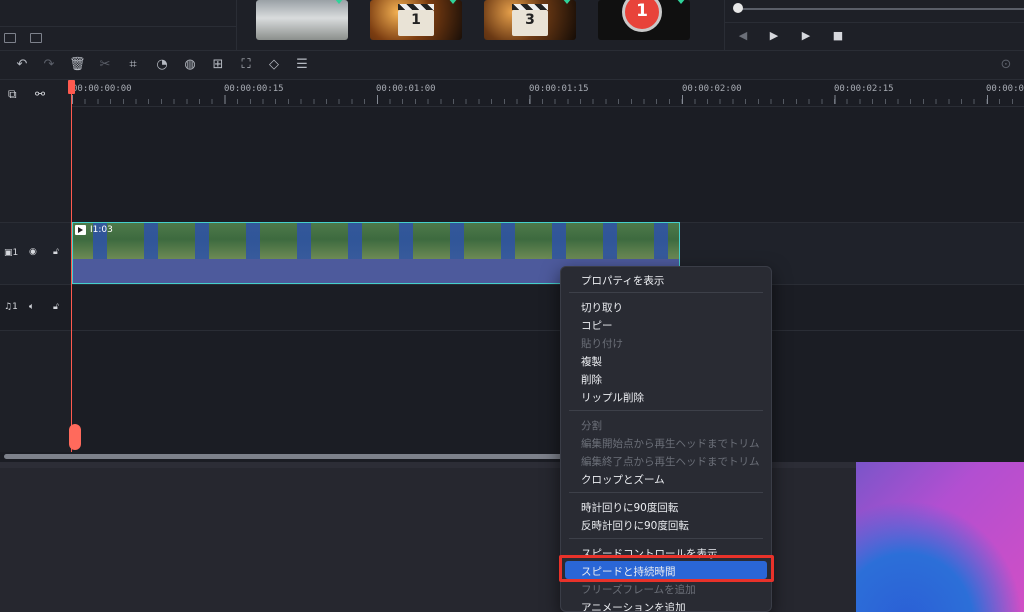  I want to click on clip-filmstrip, so click(376, 241).